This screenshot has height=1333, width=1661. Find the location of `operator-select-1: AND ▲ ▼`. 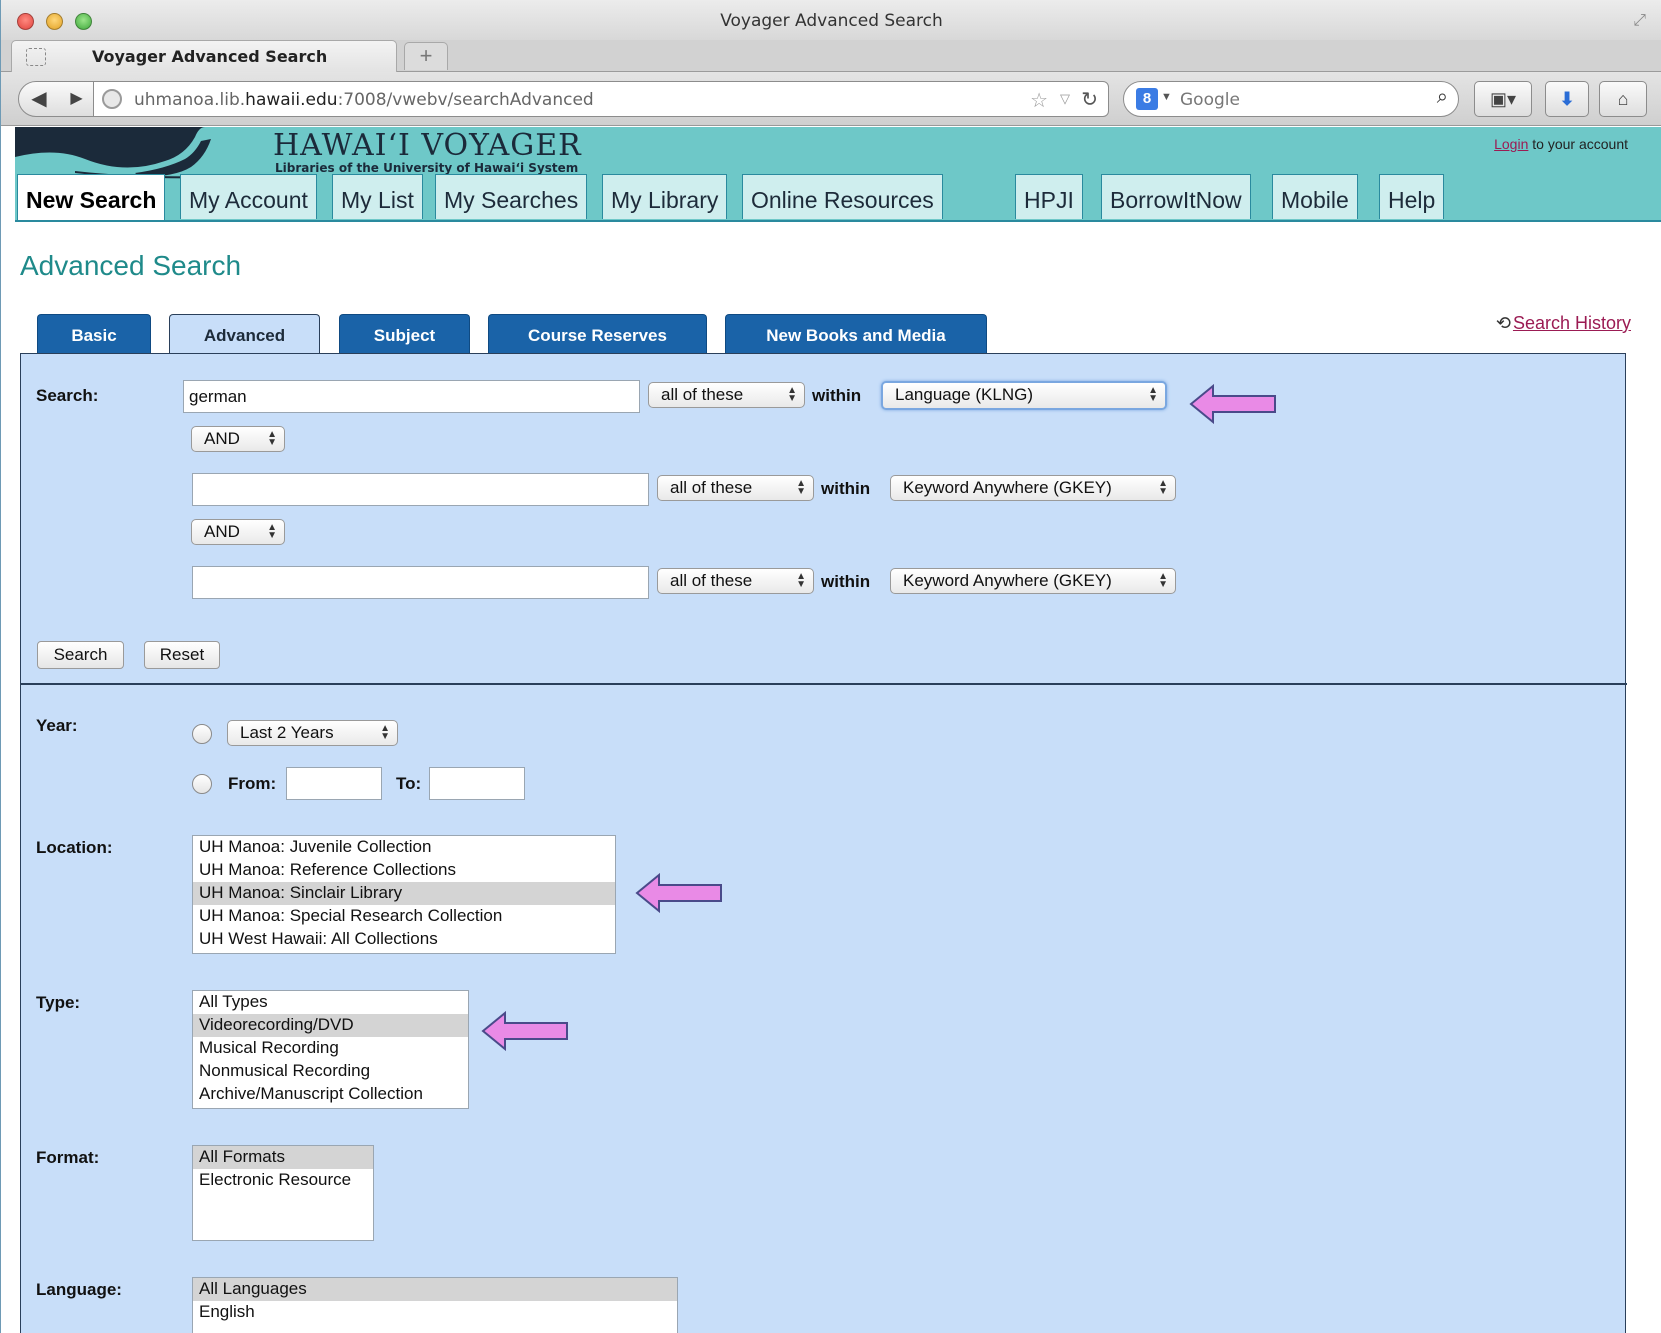

operator-select-1: AND ▲ ▼ is located at coordinates (238, 439).